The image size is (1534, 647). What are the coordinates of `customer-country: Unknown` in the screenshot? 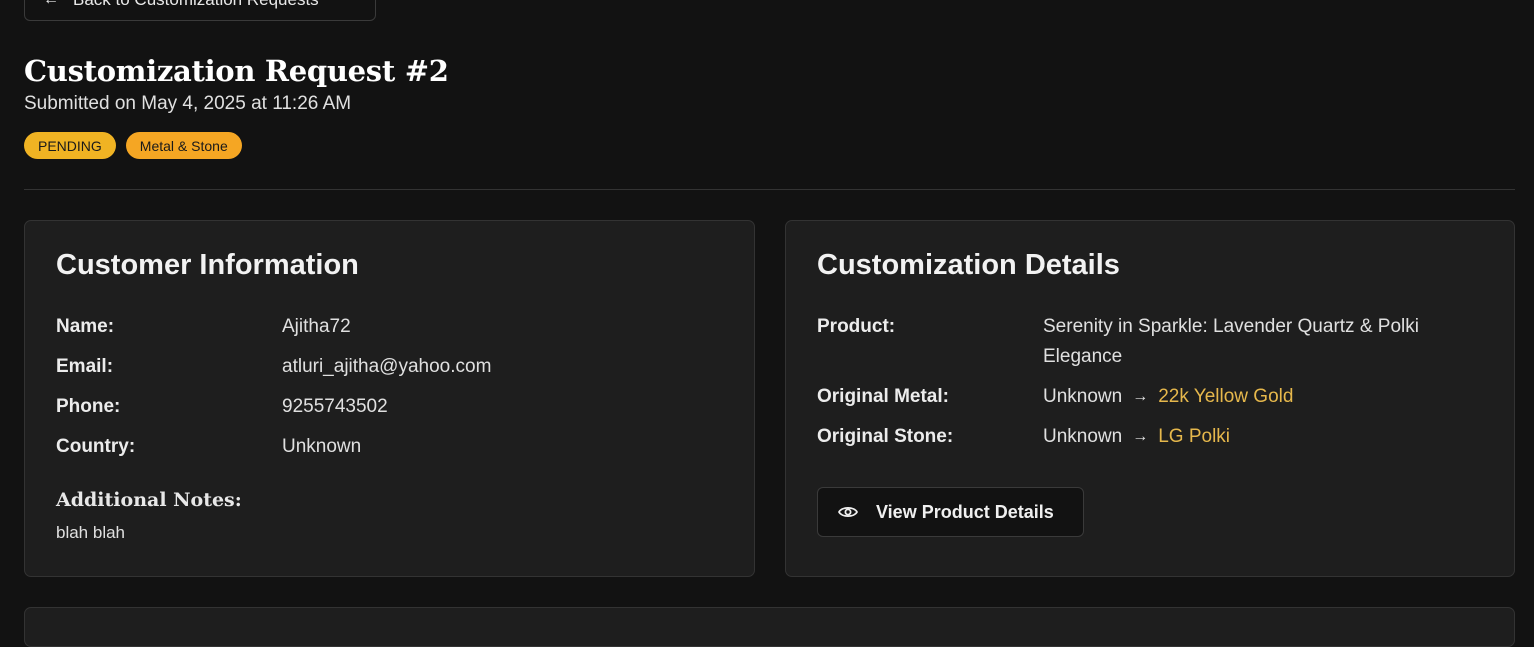 It's located at (322, 446).